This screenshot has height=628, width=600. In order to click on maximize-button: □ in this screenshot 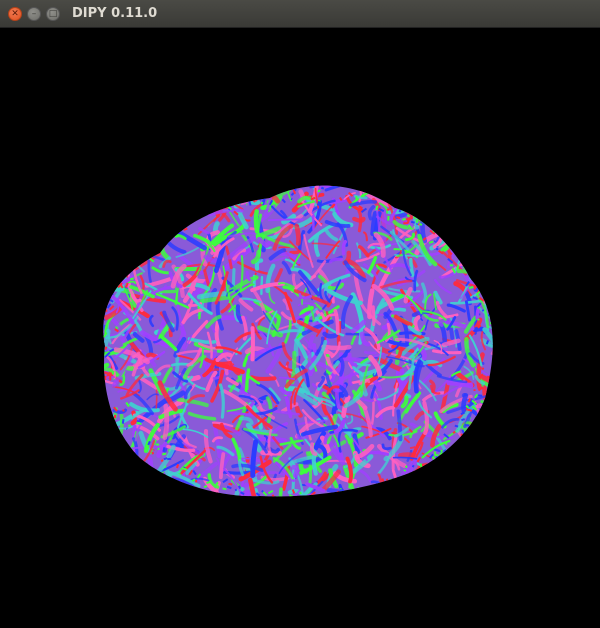, I will do `click(53, 14)`.